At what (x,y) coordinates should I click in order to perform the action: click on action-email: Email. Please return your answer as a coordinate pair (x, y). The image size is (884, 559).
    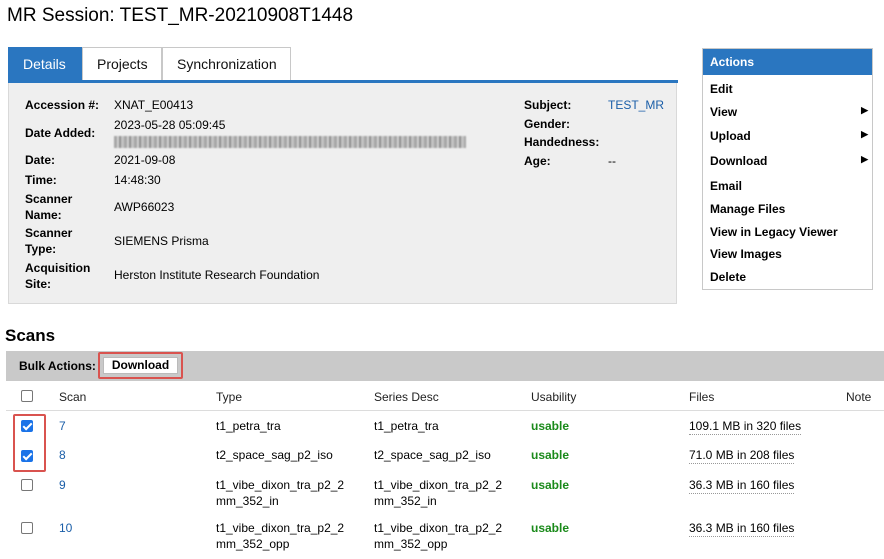
    Looking at the image, I should click on (789, 186).